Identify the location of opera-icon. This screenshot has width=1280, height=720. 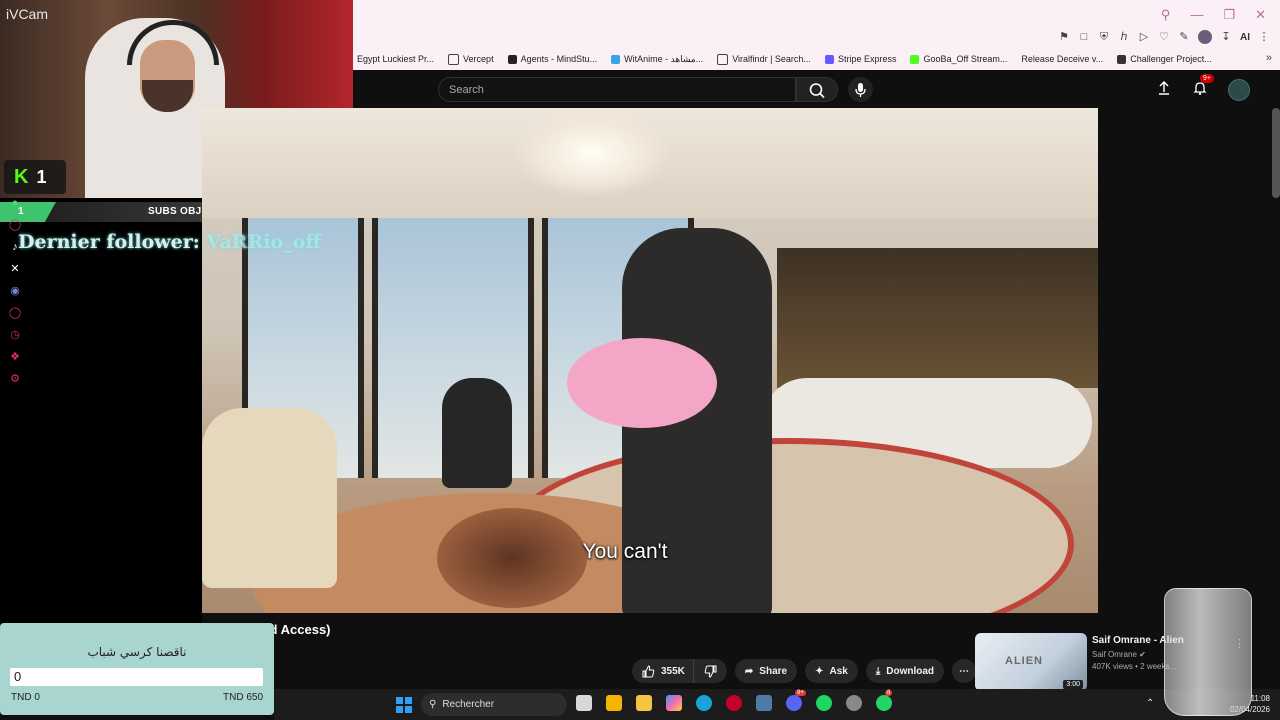
(734, 703).